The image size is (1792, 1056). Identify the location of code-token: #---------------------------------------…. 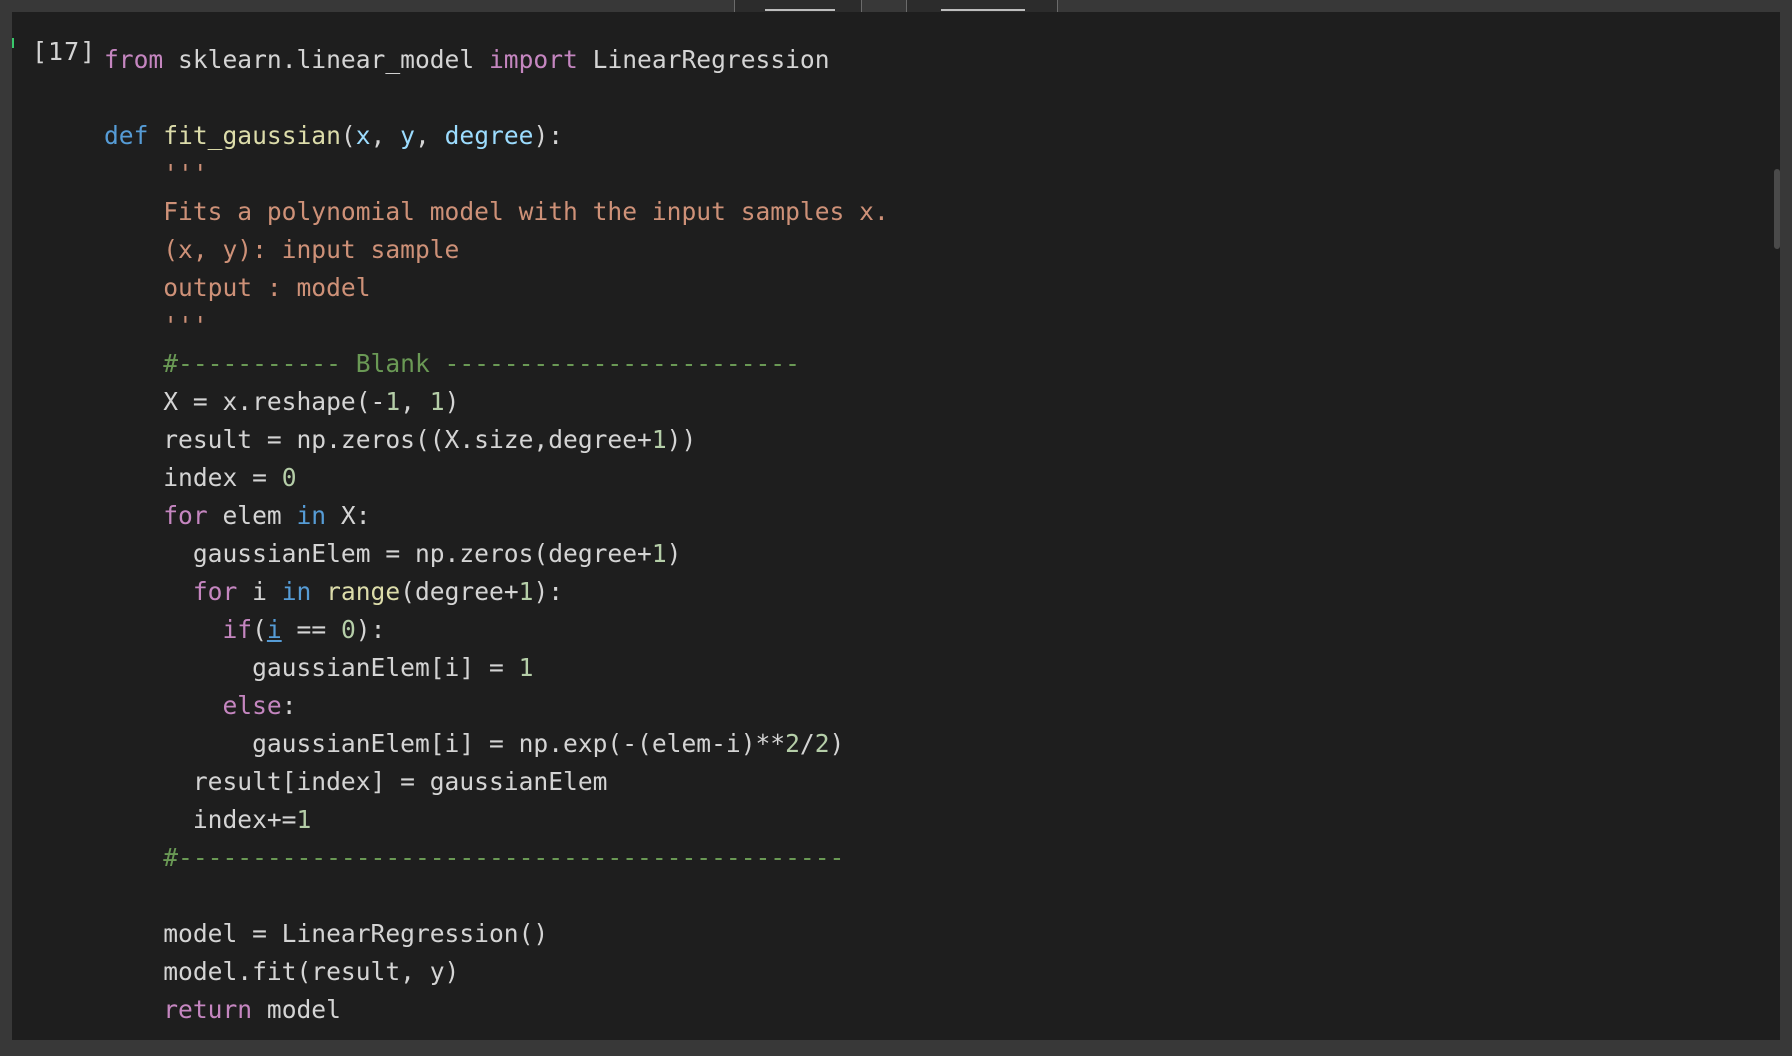
(474, 857).